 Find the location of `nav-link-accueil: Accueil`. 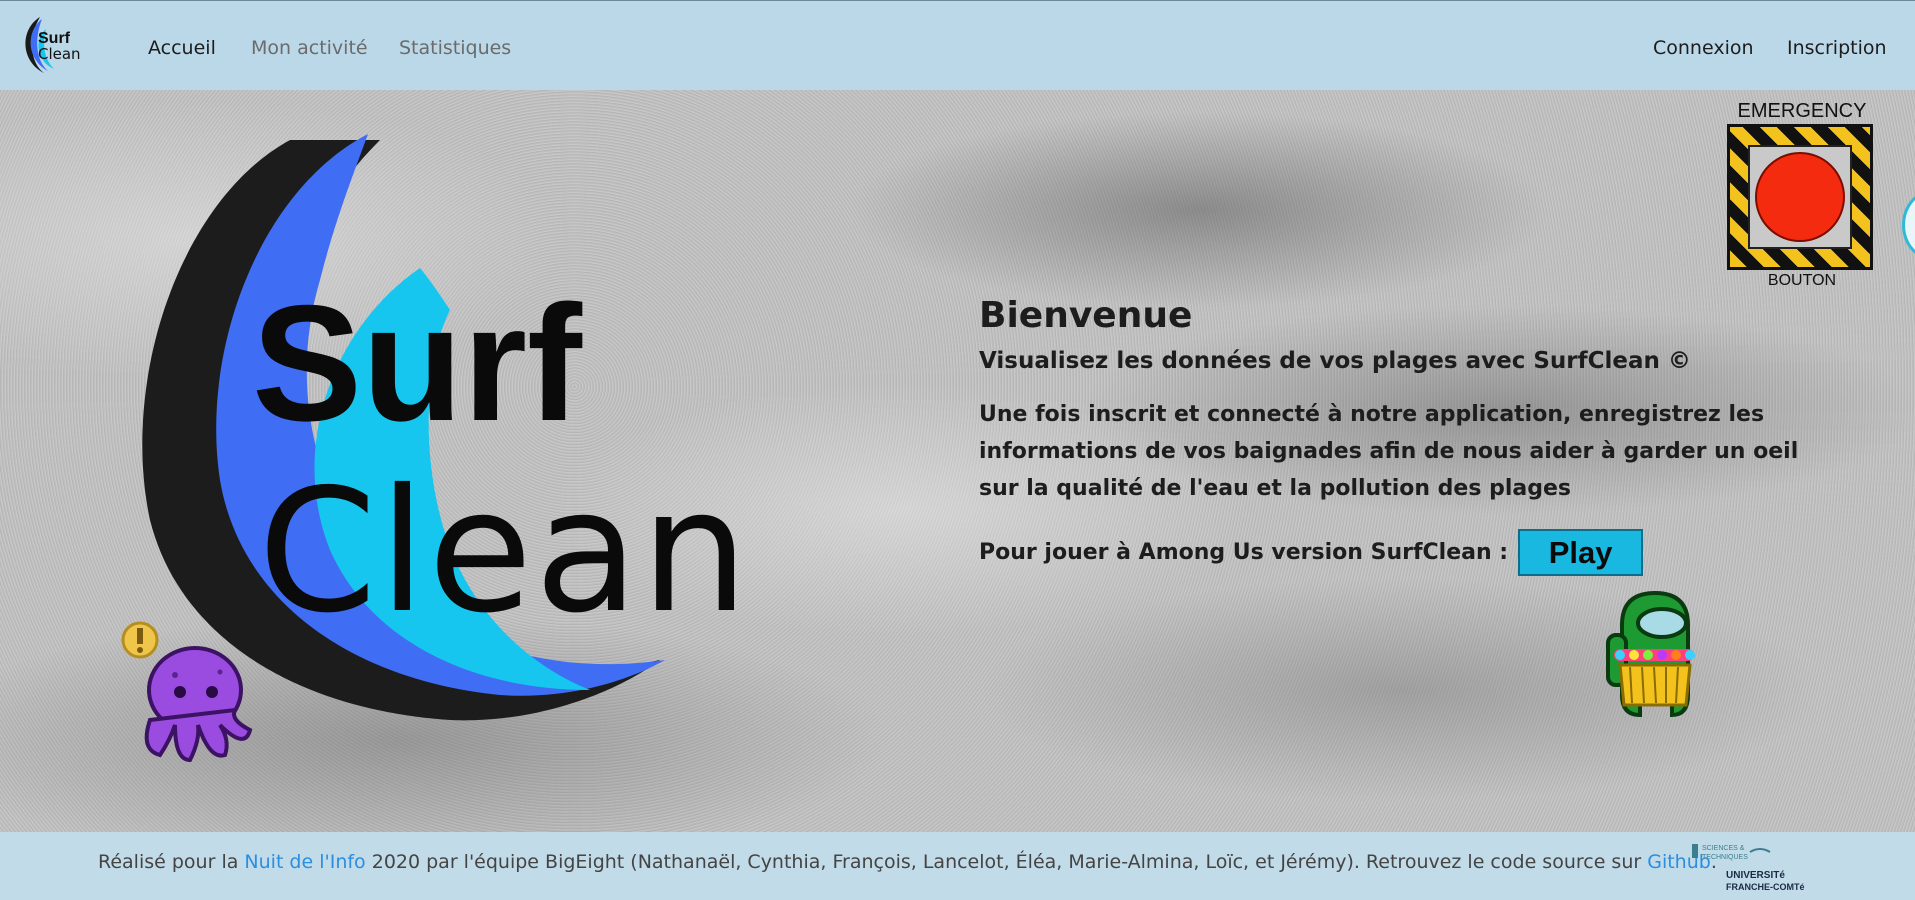

nav-link-accueil: Accueil is located at coordinates (182, 48).